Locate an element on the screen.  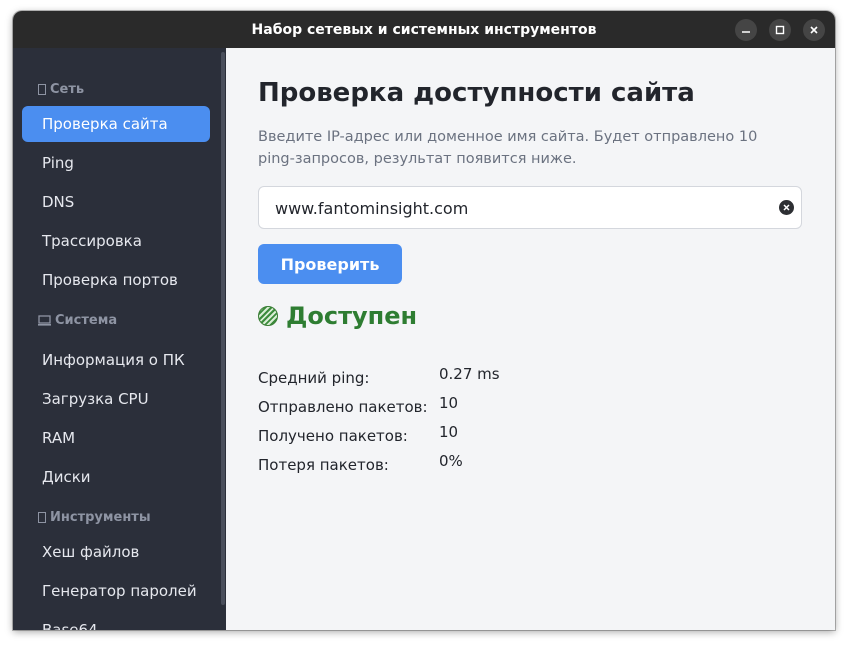
maximize-icon is located at coordinates (780, 30).